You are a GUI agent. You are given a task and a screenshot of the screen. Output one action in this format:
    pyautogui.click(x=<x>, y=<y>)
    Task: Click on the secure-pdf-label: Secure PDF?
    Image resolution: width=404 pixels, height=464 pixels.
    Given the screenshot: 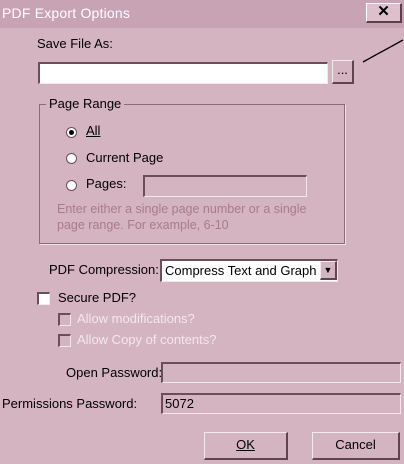 What is the action you would take?
    pyautogui.click(x=97, y=297)
    